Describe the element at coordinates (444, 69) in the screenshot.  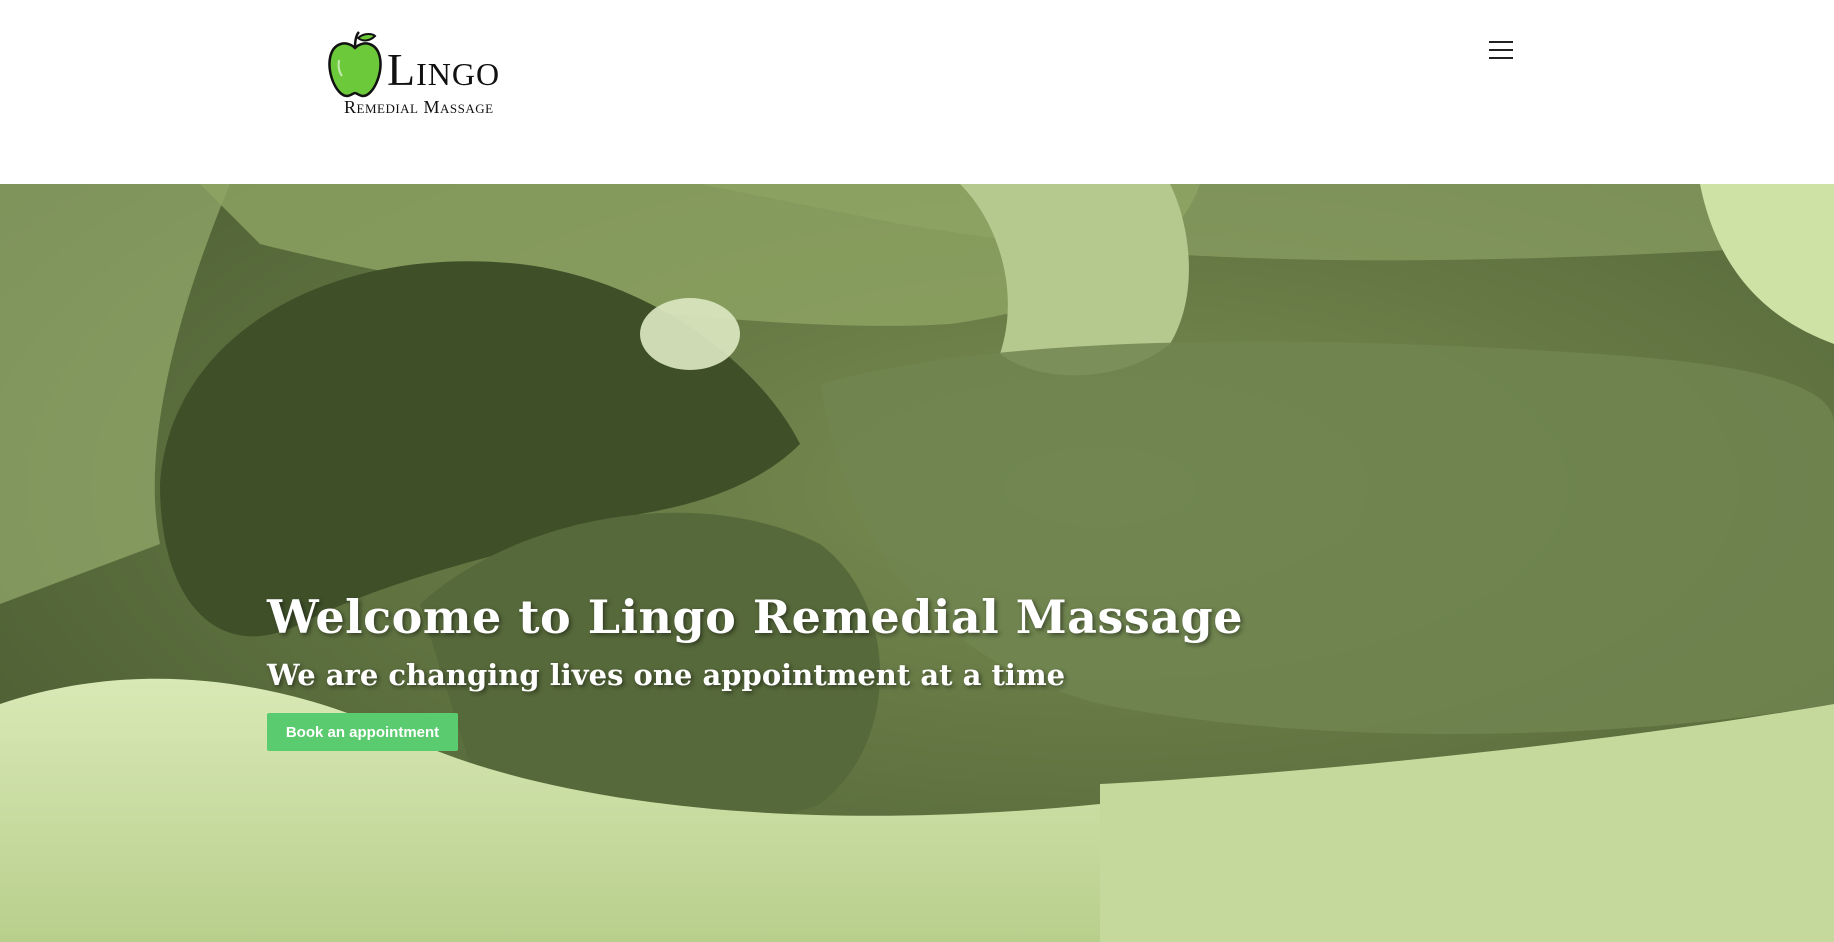
I see `brand-name: Lingo` at that location.